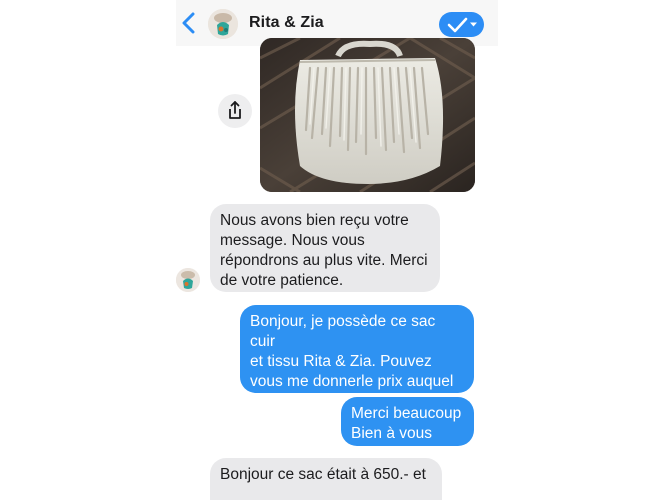 Image resolution: width=670 pixels, height=500 pixels. Describe the element at coordinates (461, 24) in the screenshot. I see `checkmark-dropdown-button` at that location.